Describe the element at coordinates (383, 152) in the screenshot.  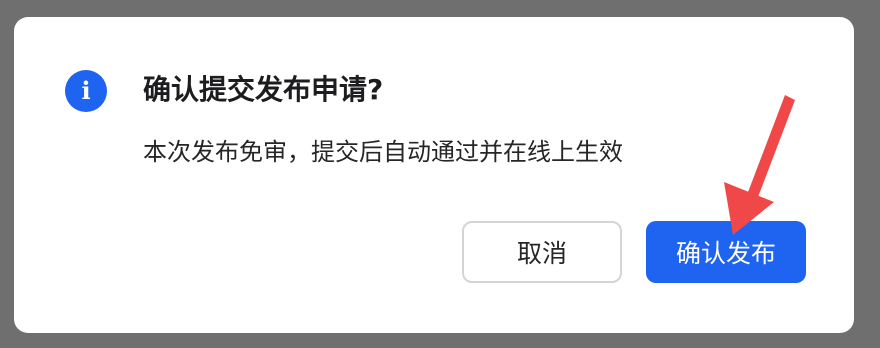
I see `dialog-message: 本次发布免审，提交后自动通过并在线上生效` at that location.